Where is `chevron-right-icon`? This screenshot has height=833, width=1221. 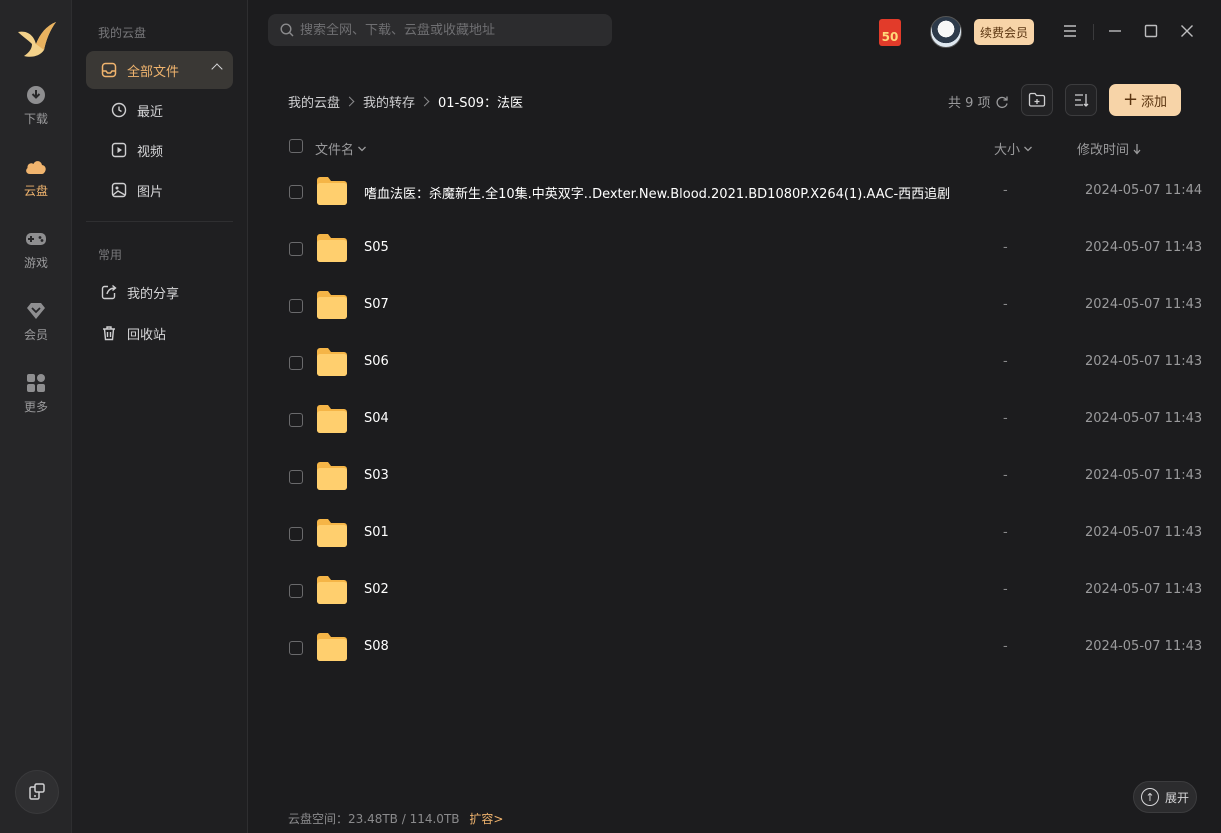 chevron-right-icon is located at coordinates (424, 101).